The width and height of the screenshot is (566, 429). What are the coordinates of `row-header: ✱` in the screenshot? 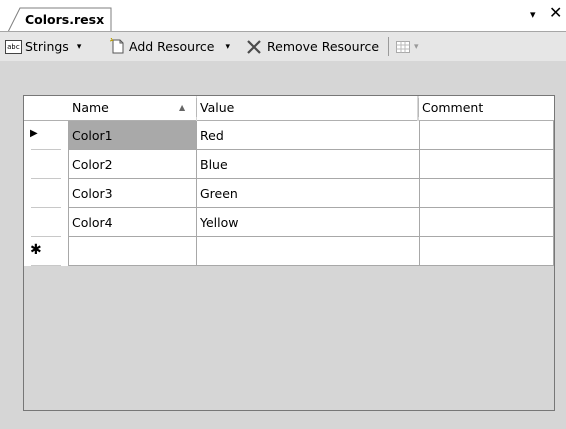 It's located at (46, 251).